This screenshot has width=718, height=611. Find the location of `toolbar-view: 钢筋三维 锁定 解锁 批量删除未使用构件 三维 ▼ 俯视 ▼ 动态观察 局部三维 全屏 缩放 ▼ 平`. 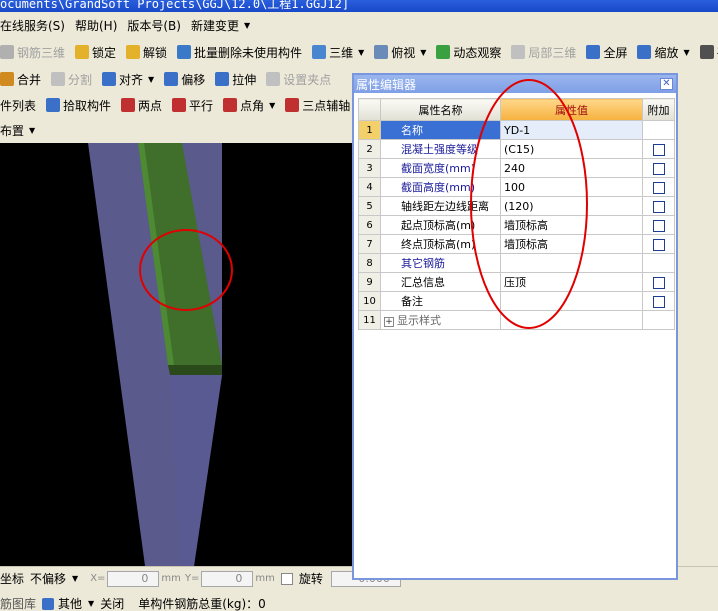

toolbar-view: 钢筋三维 锁定 解锁 批量删除未使用构件 三维 ▼ 俯视 ▼ 动态观察 局部三维 全屏 缩放 ▼ 平 is located at coordinates (359, 52).